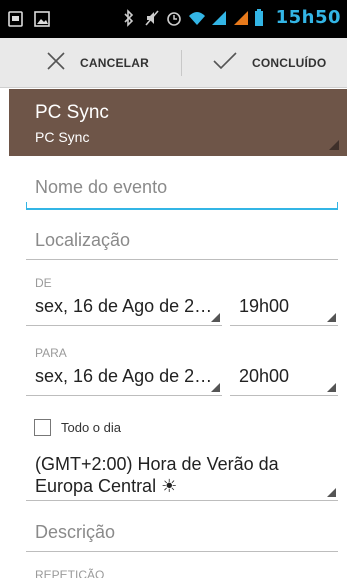  Describe the element at coordinates (101, 187) in the screenshot. I see `event-name-placeholder: Nome do evento` at that location.